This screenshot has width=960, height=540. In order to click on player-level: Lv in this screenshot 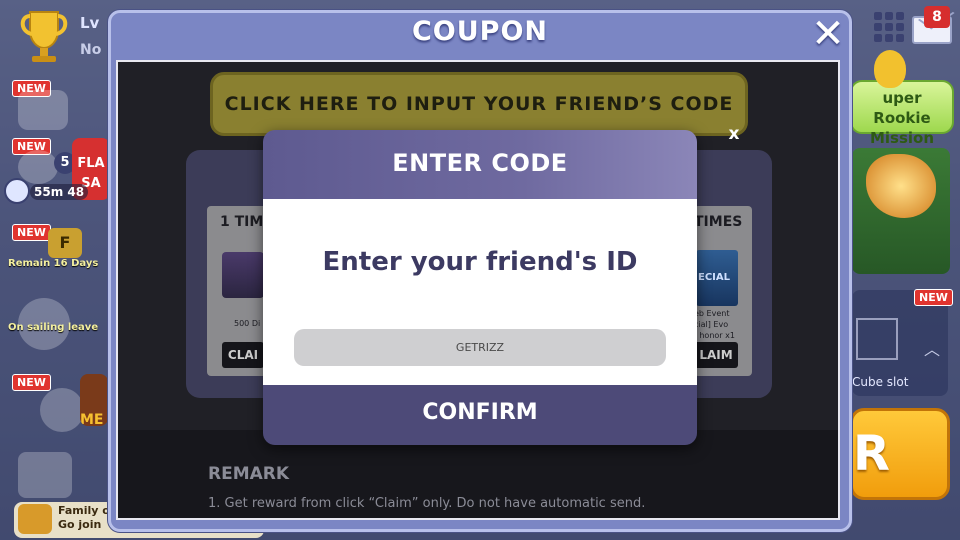, I will do `click(90, 23)`.